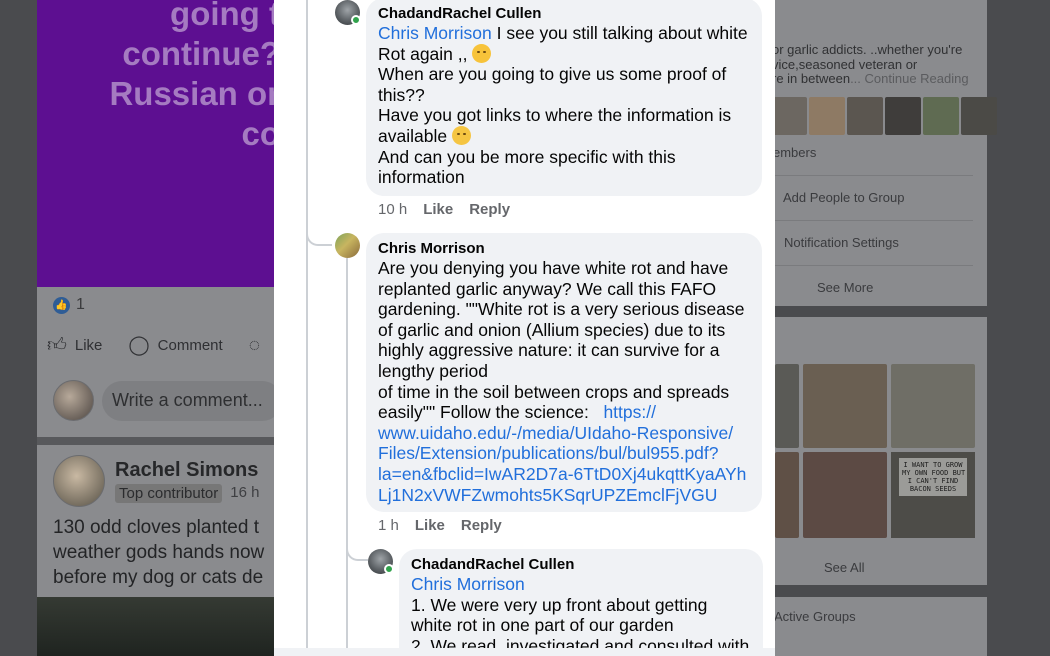  I want to click on thinking-emoji-icon, so click(461, 135).